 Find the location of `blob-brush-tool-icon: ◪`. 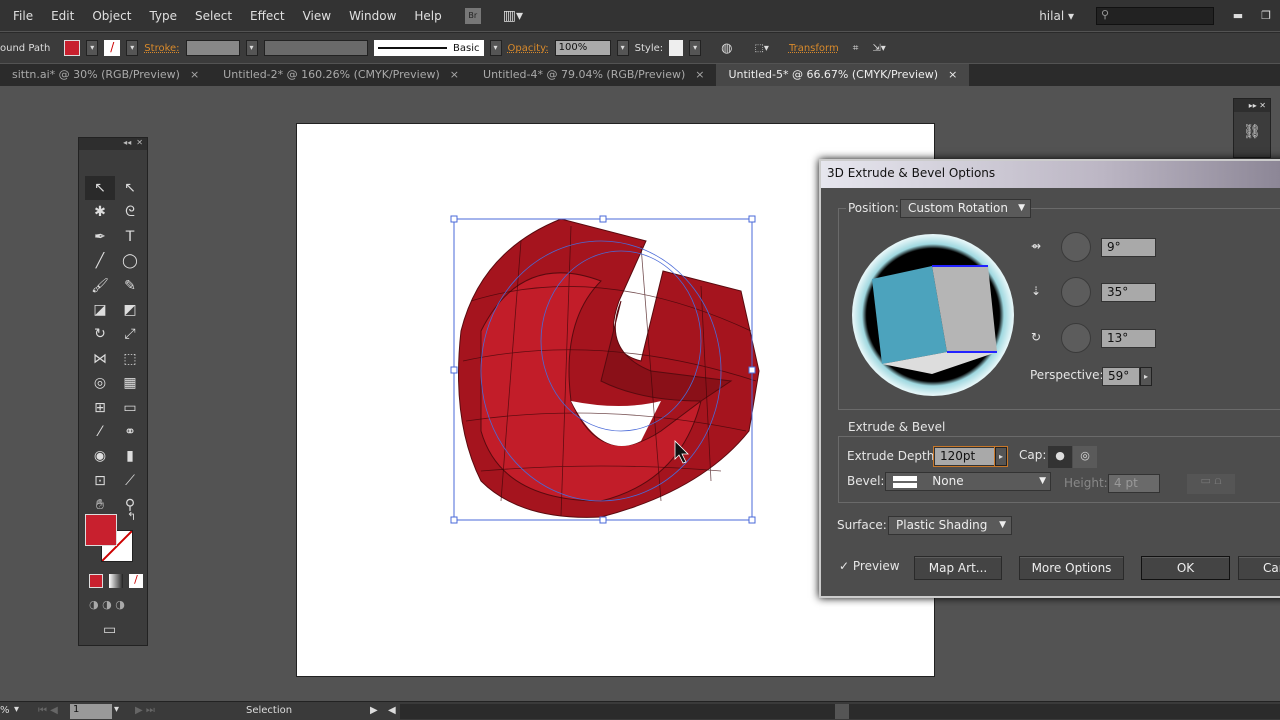

blob-brush-tool-icon: ◪ is located at coordinates (100, 310).